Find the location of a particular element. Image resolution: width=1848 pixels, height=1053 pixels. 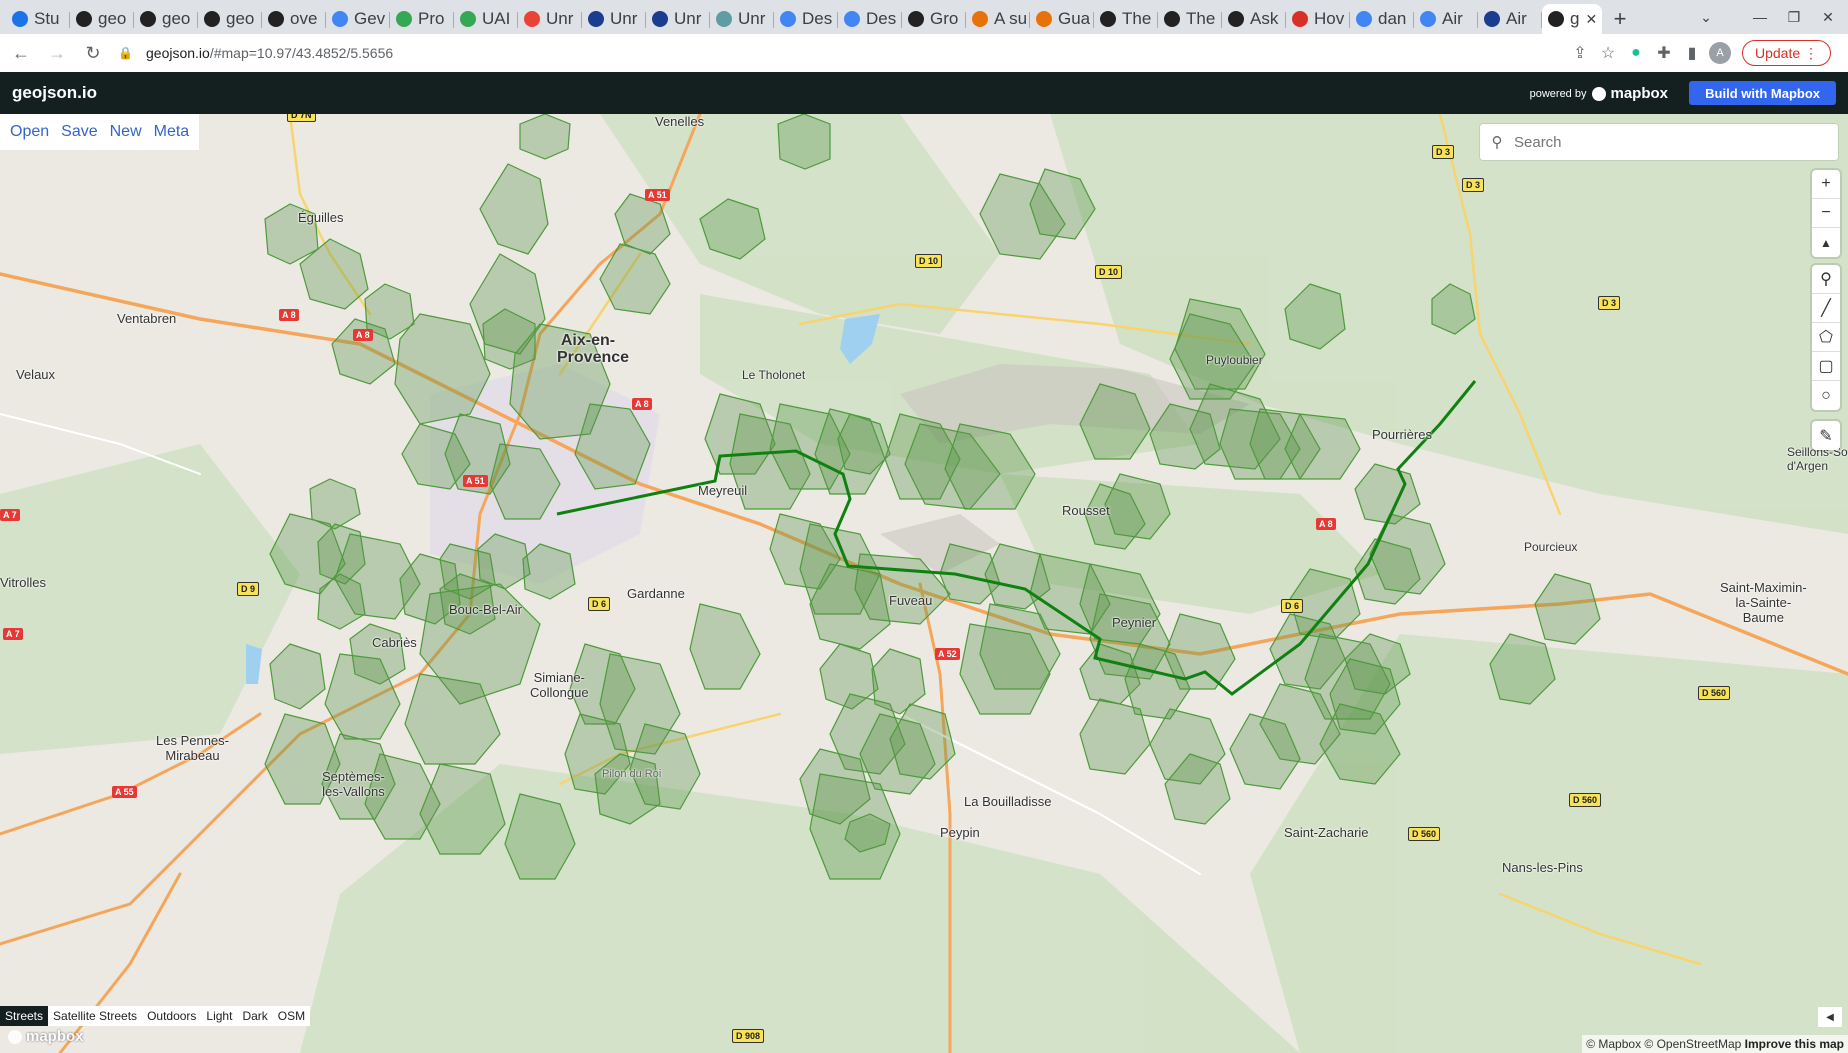

place-label-city: Aix-en- Provence is located at coordinates (593, 349).